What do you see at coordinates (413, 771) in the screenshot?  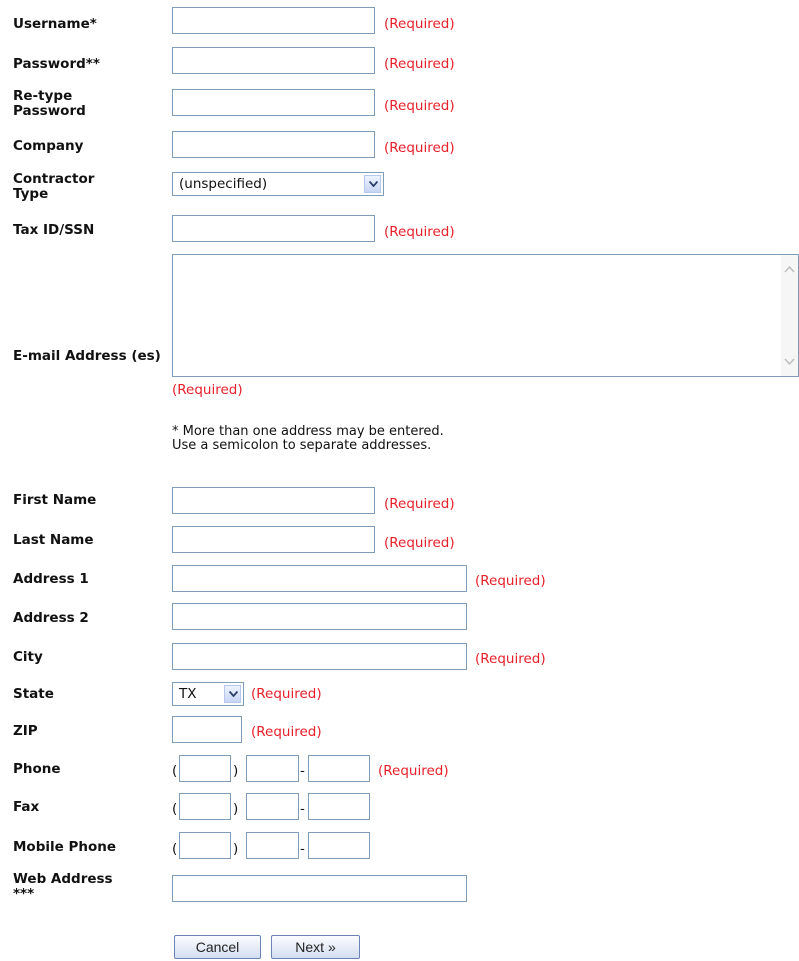 I see `phone-required: (Required)` at bounding box center [413, 771].